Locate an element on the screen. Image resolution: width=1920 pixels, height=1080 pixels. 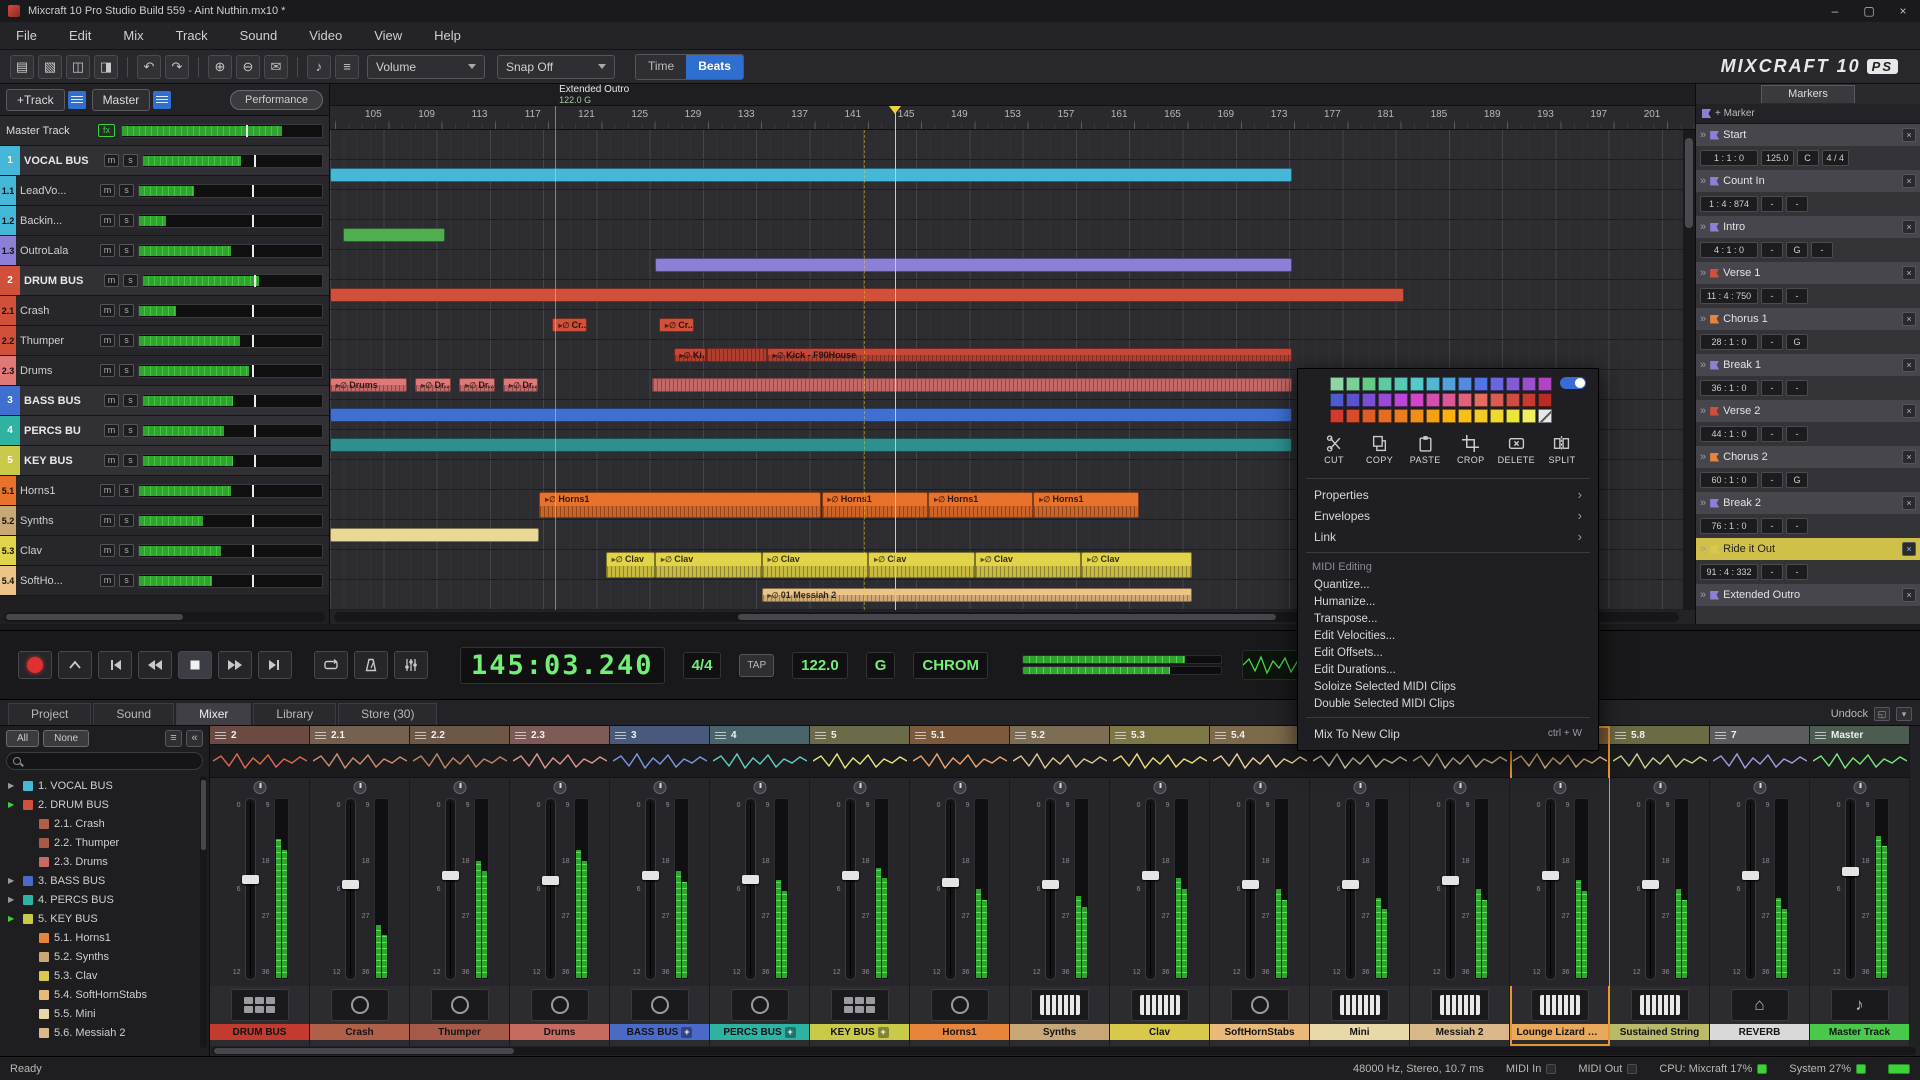
master-volume-meter is located at coordinates (222, 130).